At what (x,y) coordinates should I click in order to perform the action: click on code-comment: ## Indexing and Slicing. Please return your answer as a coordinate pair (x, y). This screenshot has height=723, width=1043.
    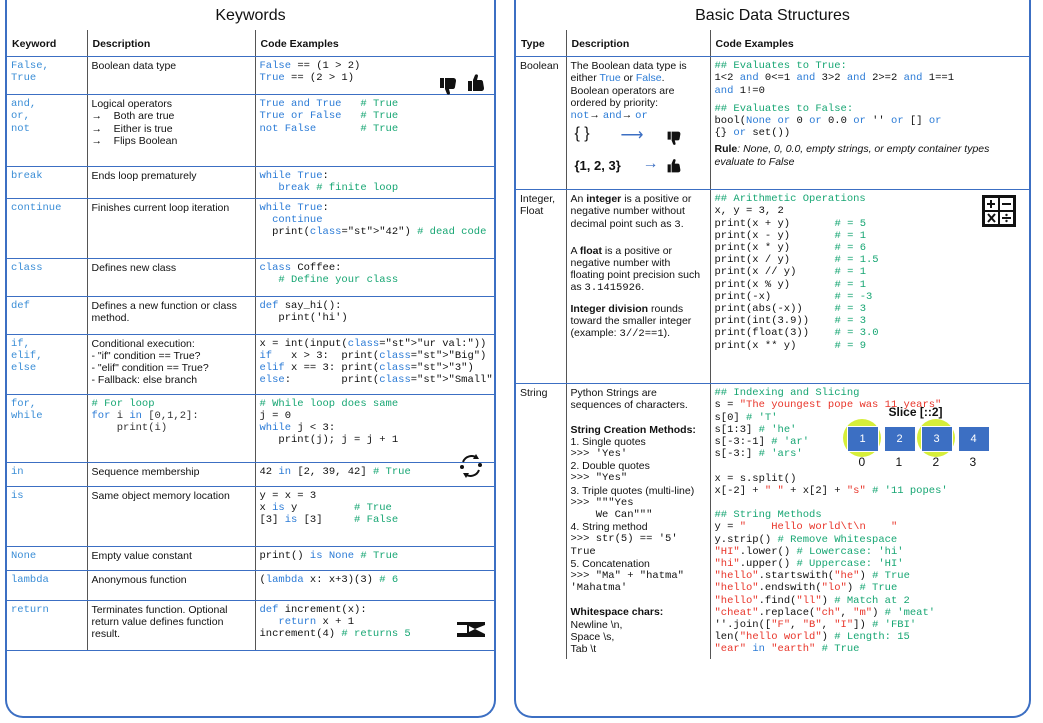
    Looking at the image, I should click on (787, 393).